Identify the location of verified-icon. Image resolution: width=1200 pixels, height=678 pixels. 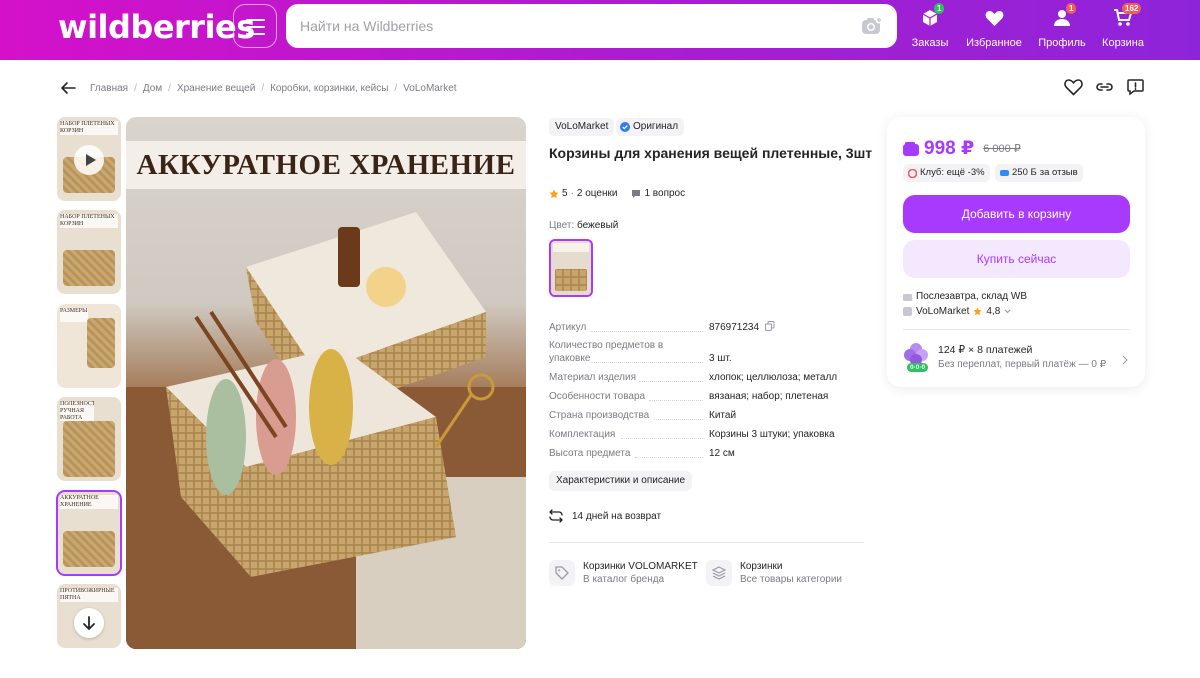
(625, 127).